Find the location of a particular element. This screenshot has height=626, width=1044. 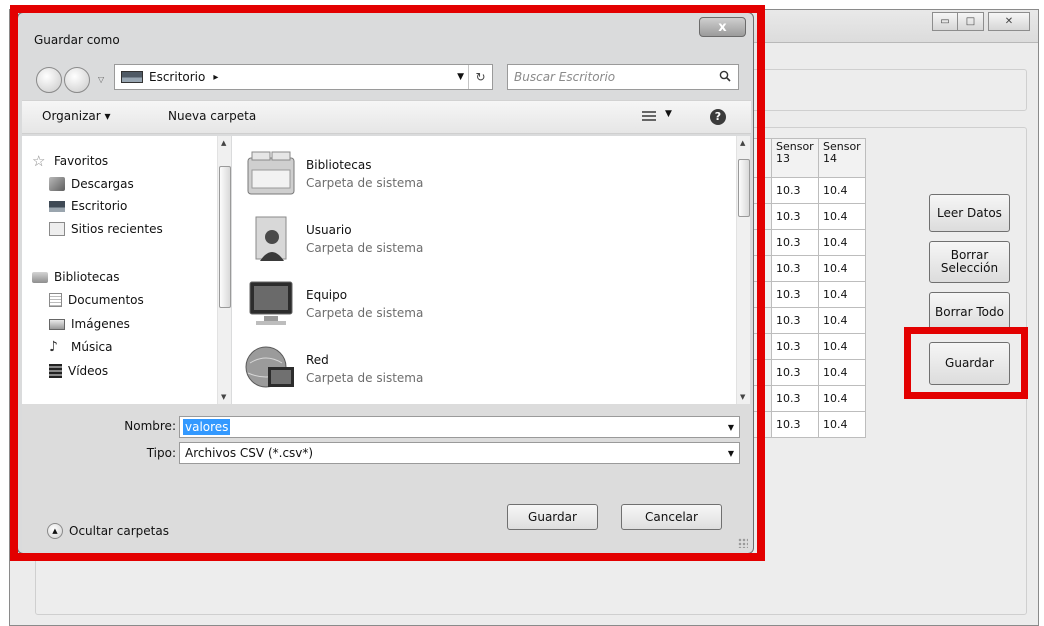

read-data-button: Leer Datos is located at coordinates (969, 213).